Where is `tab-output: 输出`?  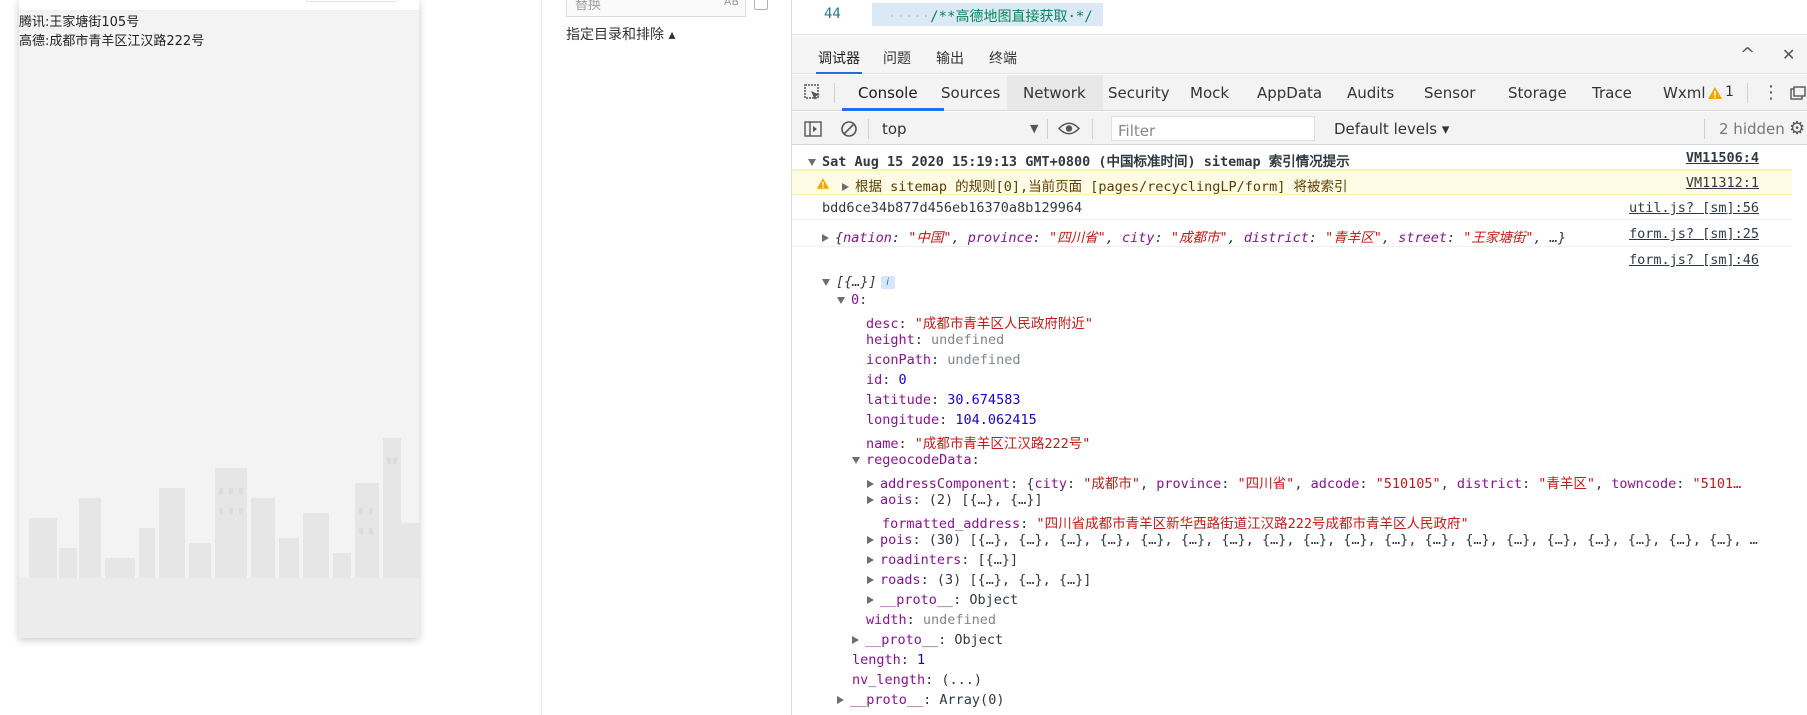 tab-output: 输出 is located at coordinates (950, 58).